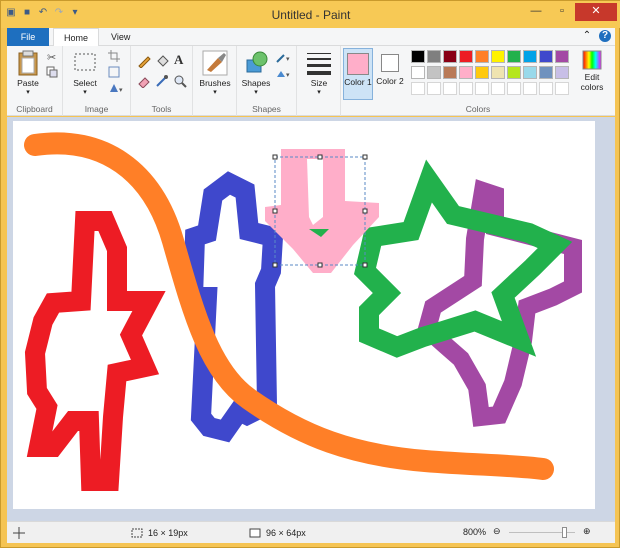 This screenshot has width=620, height=548. I want to click on size-button: Size ▾, so click(319, 73).